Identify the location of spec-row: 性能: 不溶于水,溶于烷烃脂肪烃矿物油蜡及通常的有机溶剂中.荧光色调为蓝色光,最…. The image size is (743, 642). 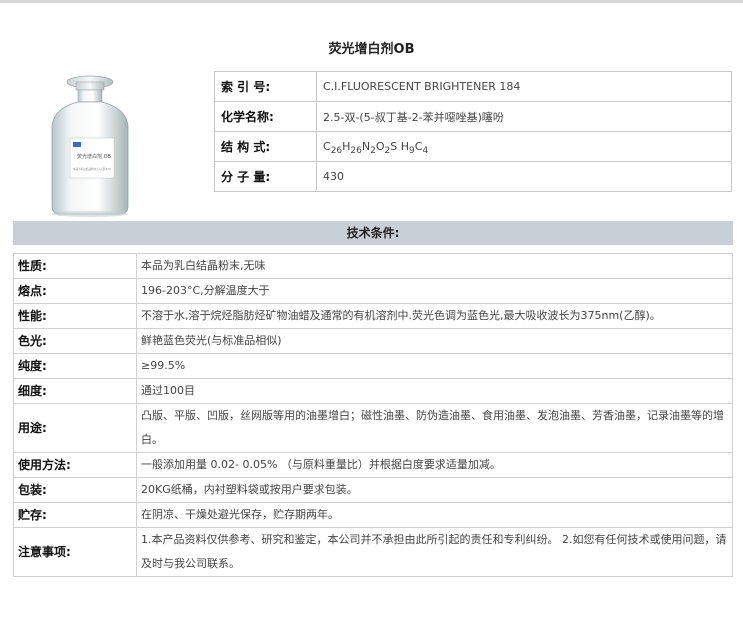
(373, 316).